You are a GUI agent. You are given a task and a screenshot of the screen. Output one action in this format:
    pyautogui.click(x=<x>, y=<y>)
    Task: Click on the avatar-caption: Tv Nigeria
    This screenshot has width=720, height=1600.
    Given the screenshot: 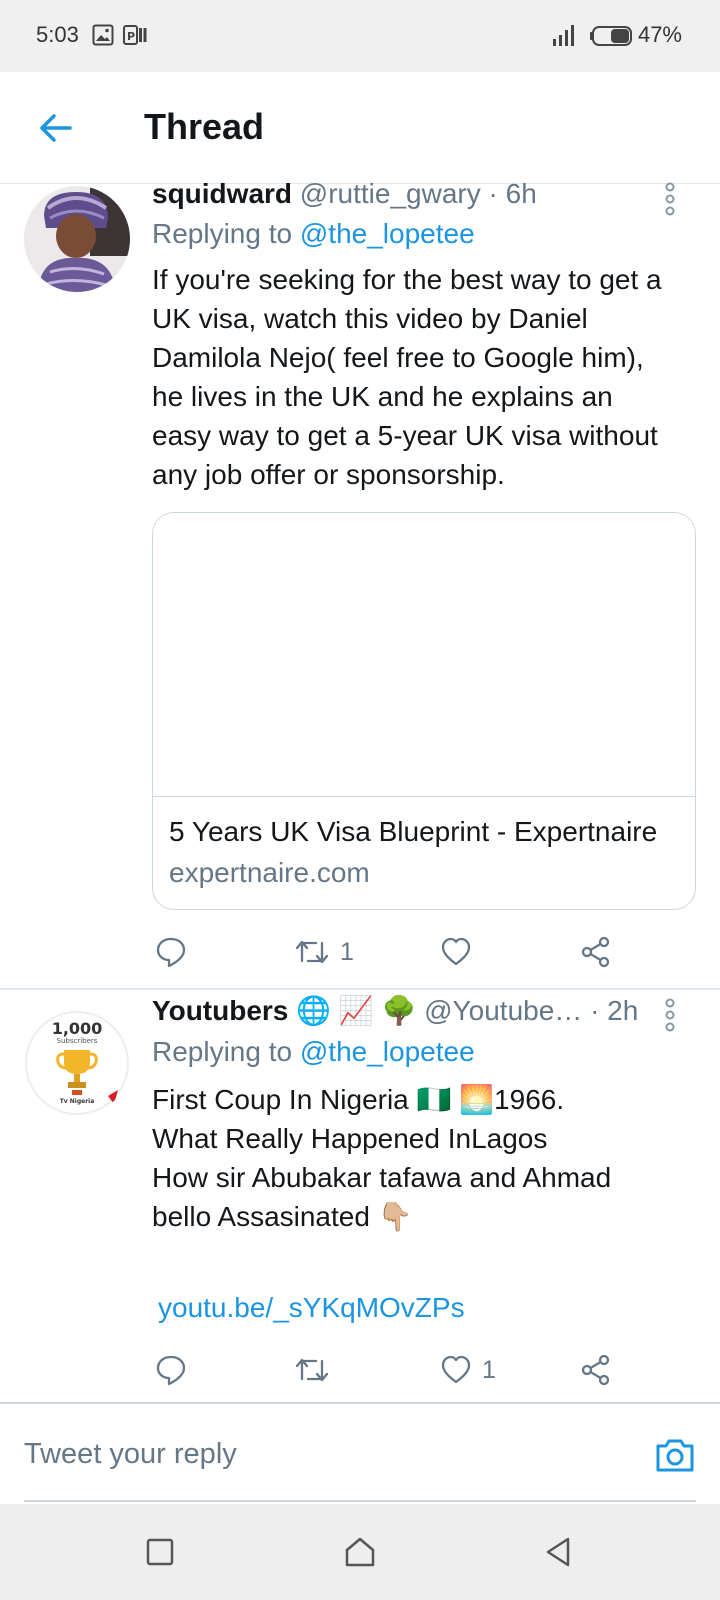 What is the action you would take?
    pyautogui.click(x=77, y=1101)
    